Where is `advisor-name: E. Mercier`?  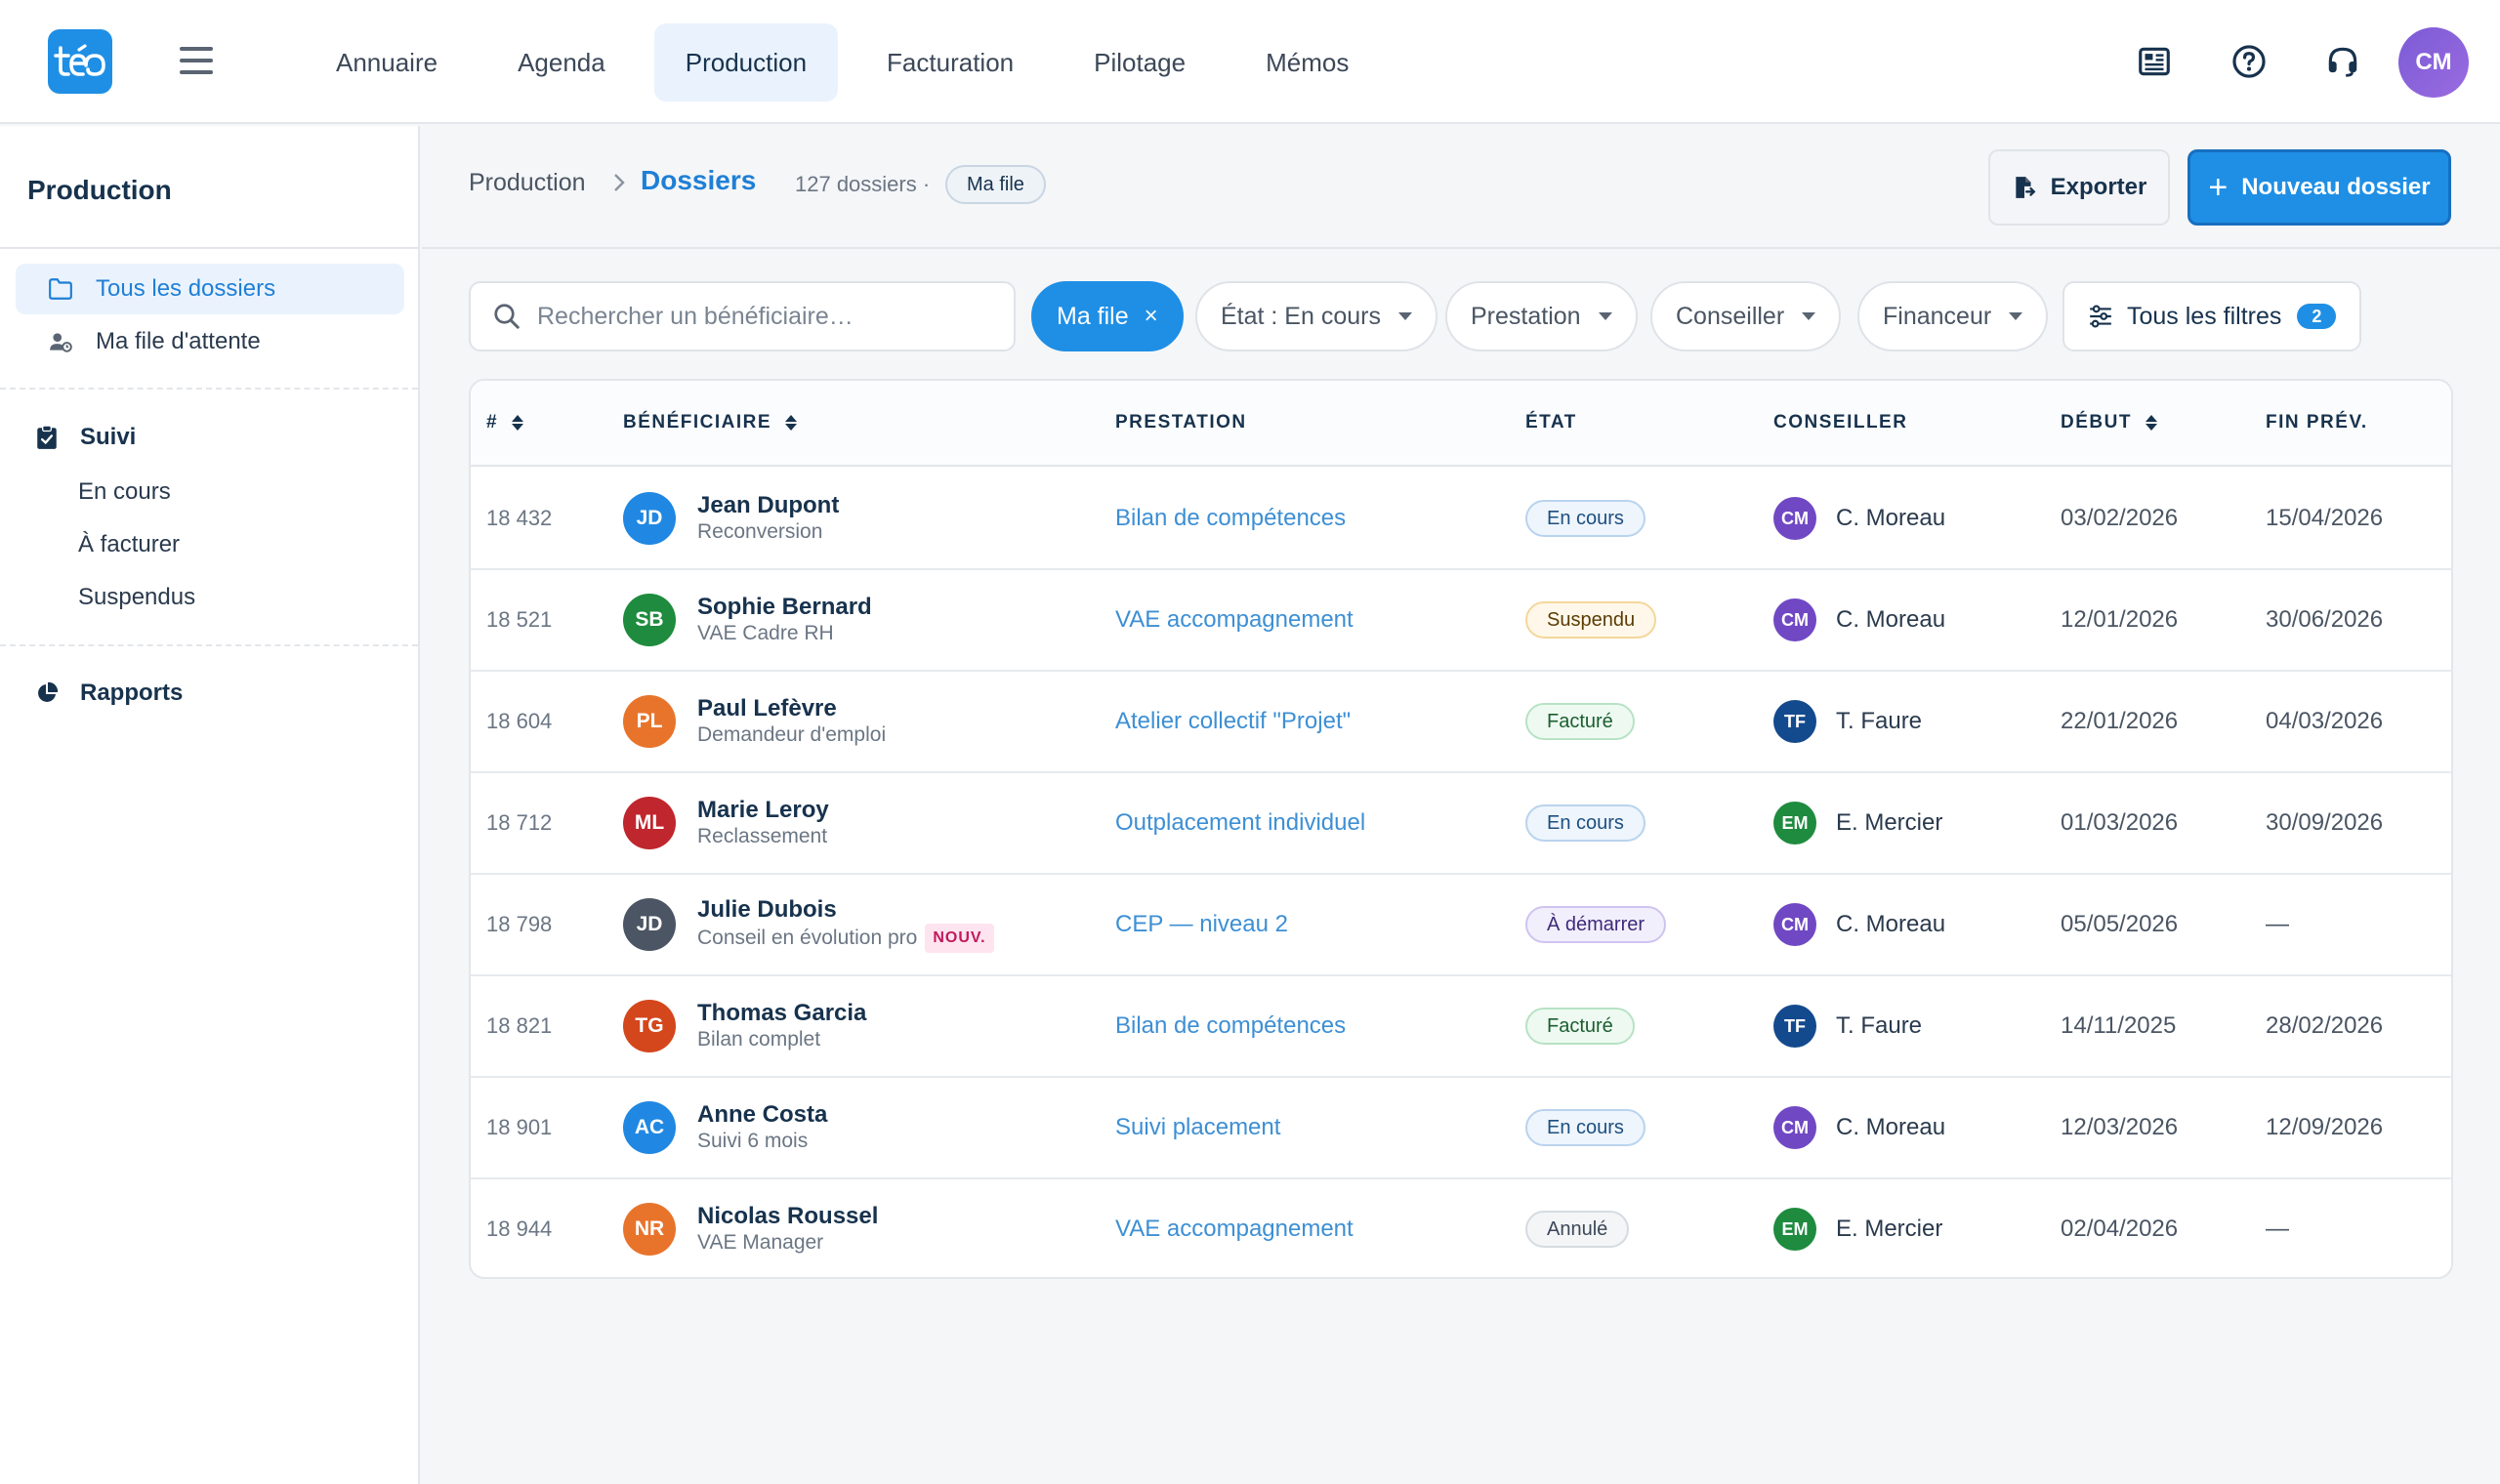 advisor-name: E. Mercier is located at coordinates (1889, 1229).